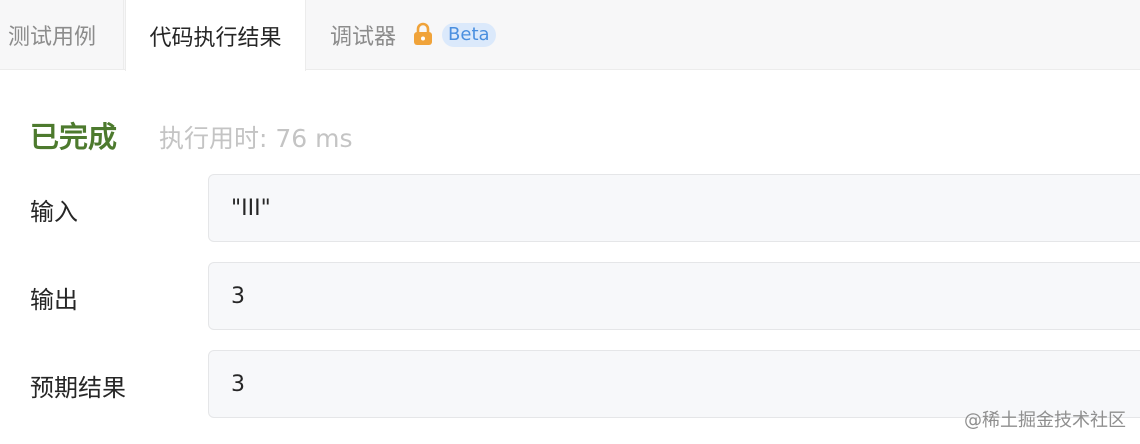 This screenshot has width=1140, height=444. I want to click on beta-badge: Beta, so click(469, 35).